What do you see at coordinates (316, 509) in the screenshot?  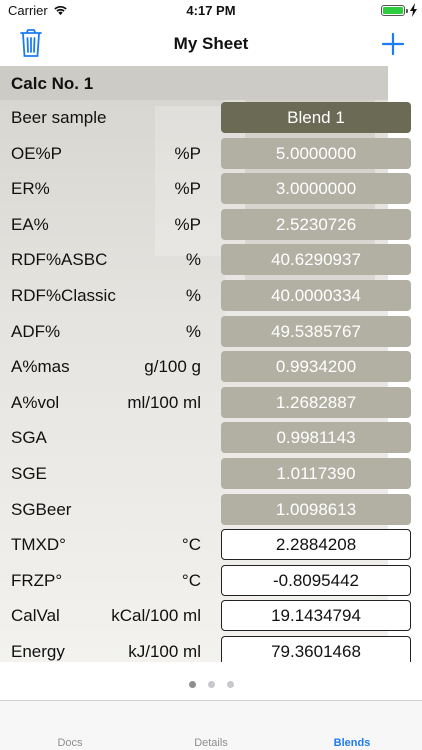 I see `computed-value: 1.0098613` at bounding box center [316, 509].